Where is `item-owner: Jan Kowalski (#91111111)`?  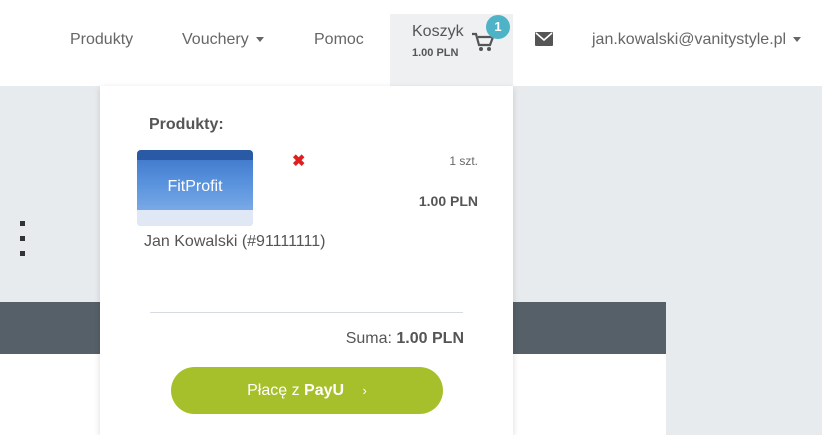
item-owner: Jan Kowalski (#91111111) is located at coordinates (235, 241).